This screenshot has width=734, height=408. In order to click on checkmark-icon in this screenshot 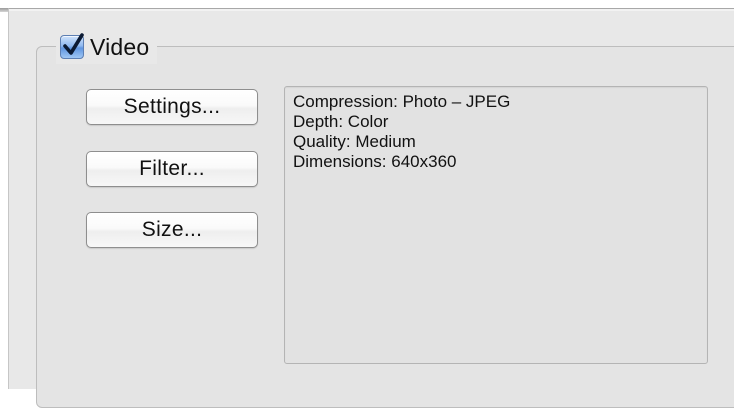, I will do `click(73, 44)`.